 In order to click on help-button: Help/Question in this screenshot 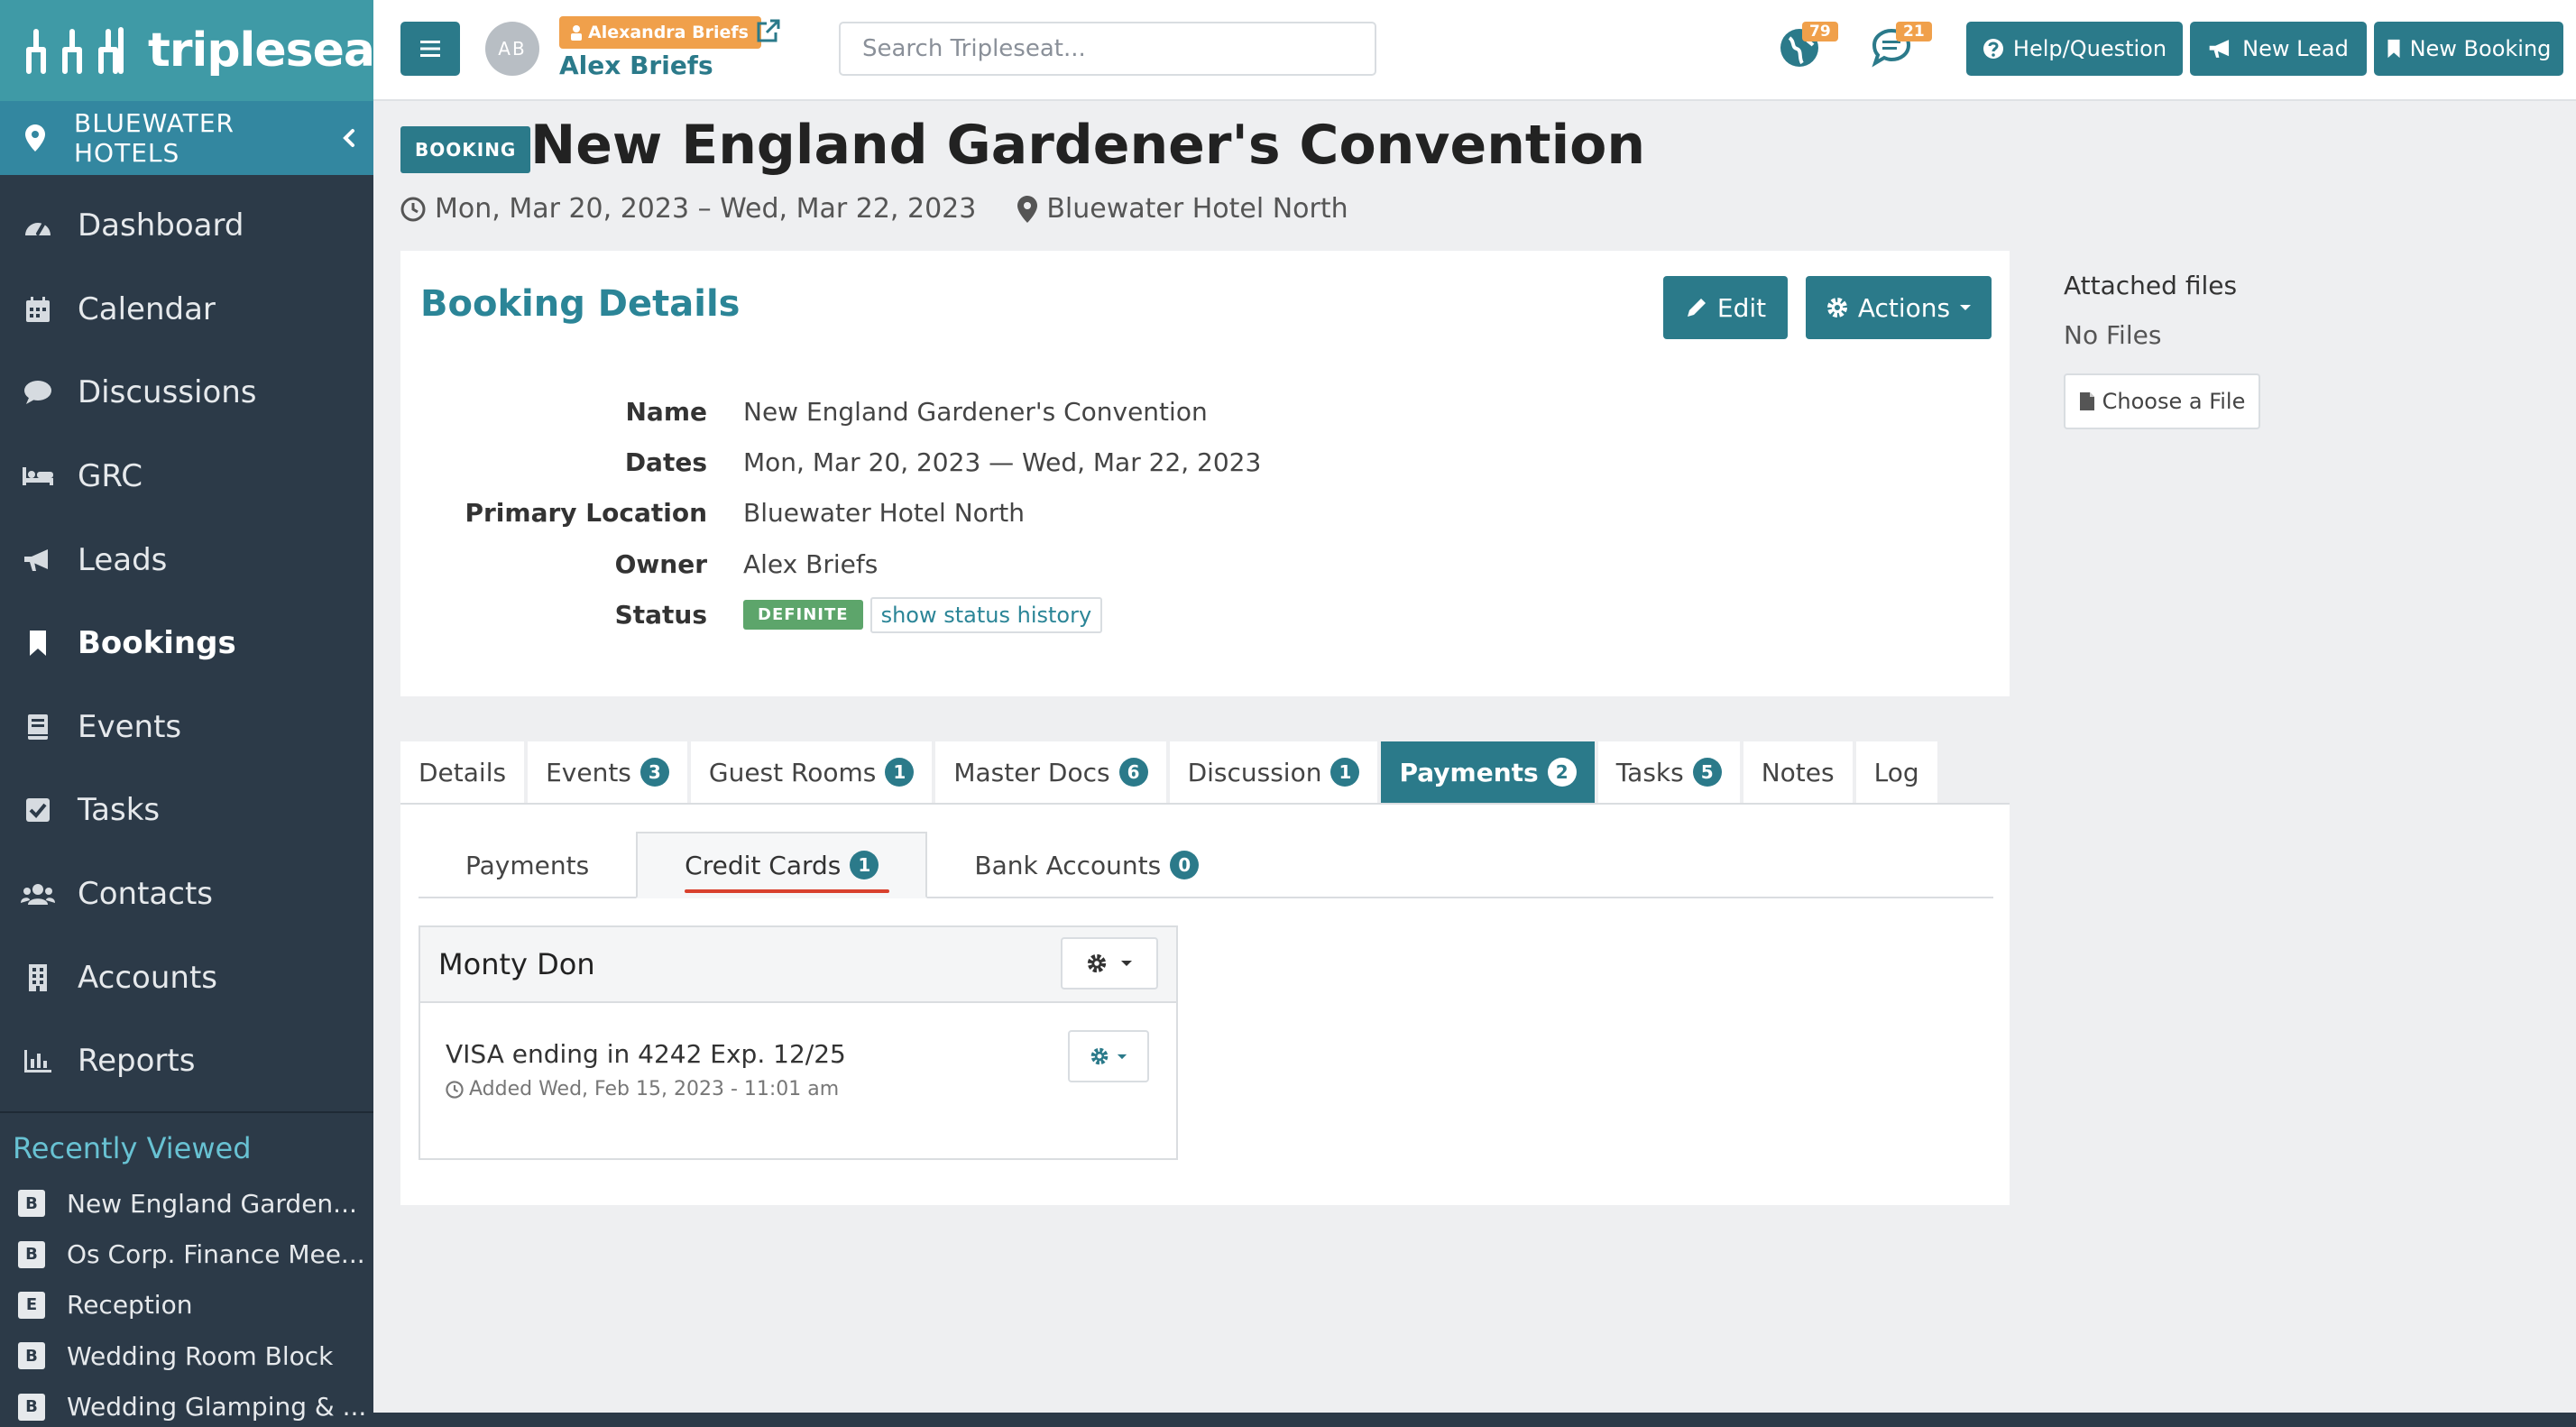, I will do `click(2074, 49)`.